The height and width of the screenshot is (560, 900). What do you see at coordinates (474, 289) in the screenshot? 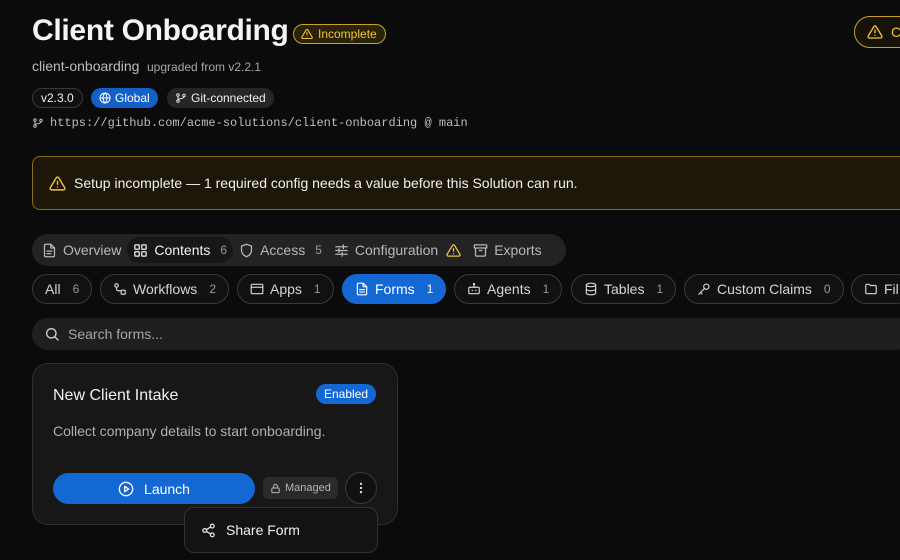
I see `bot-icon` at bounding box center [474, 289].